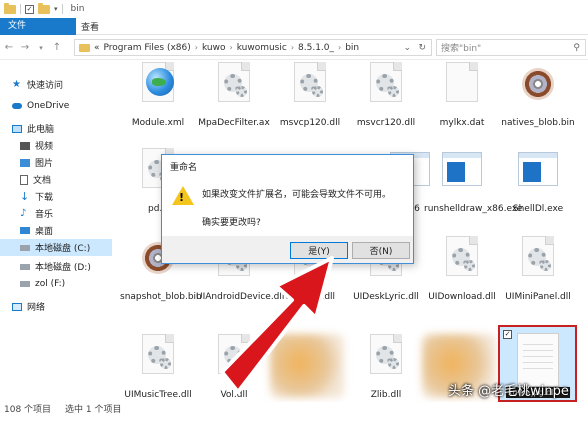 The image size is (588, 425). I want to click on warning-mark: !, so click(182, 197).